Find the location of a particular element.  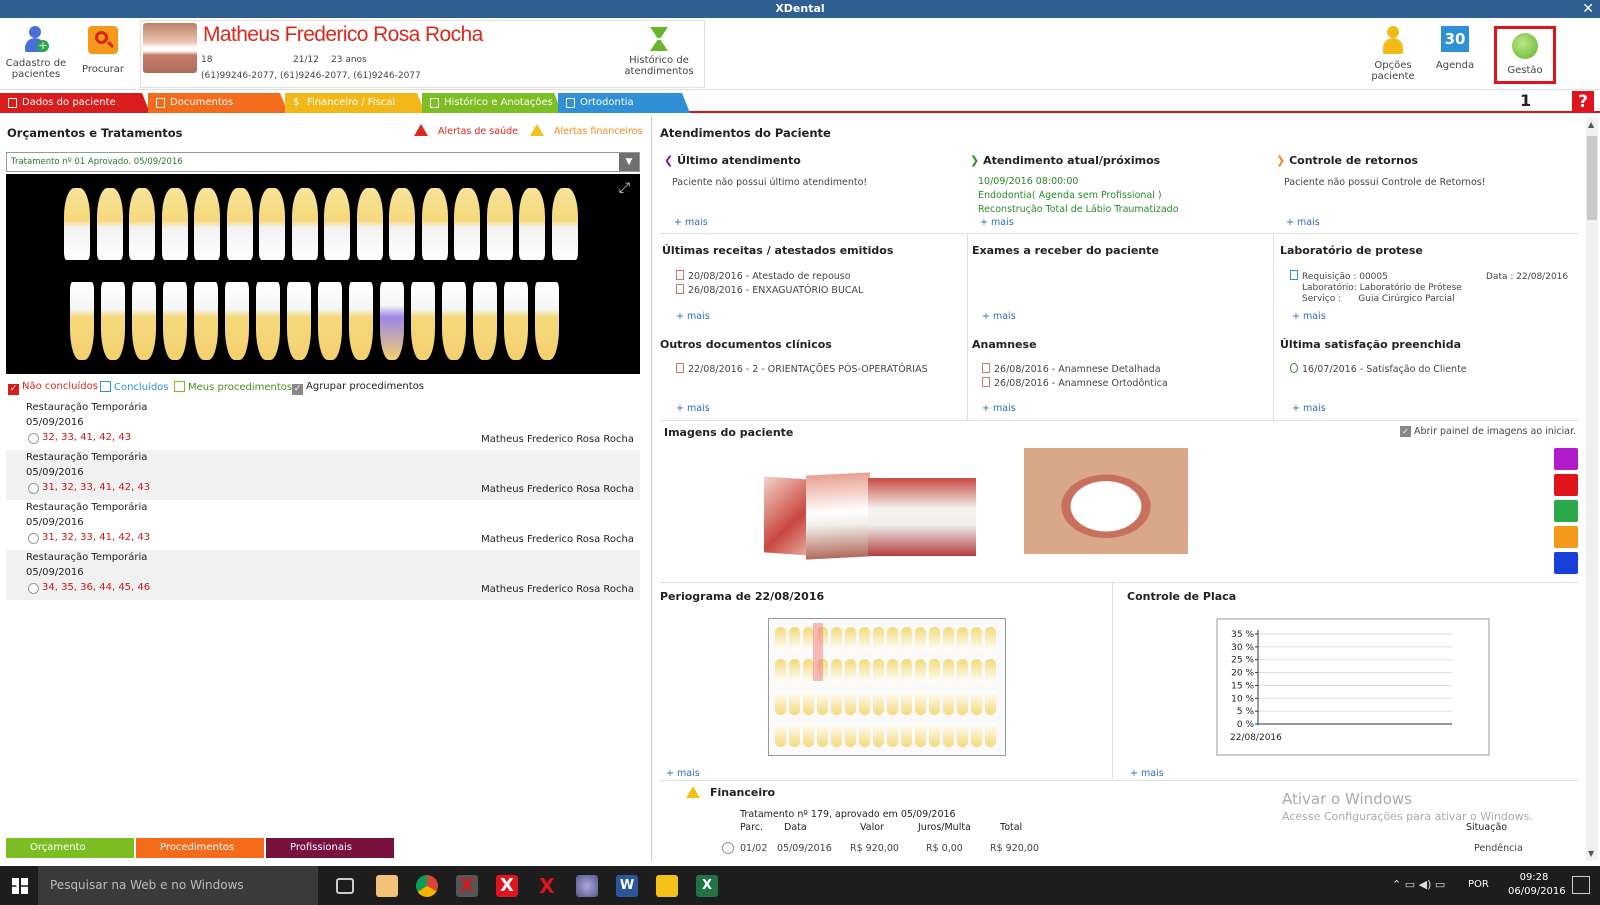

list-item: 26/08/2016 - Anamnese Detalhada is located at coordinates (1075, 370).